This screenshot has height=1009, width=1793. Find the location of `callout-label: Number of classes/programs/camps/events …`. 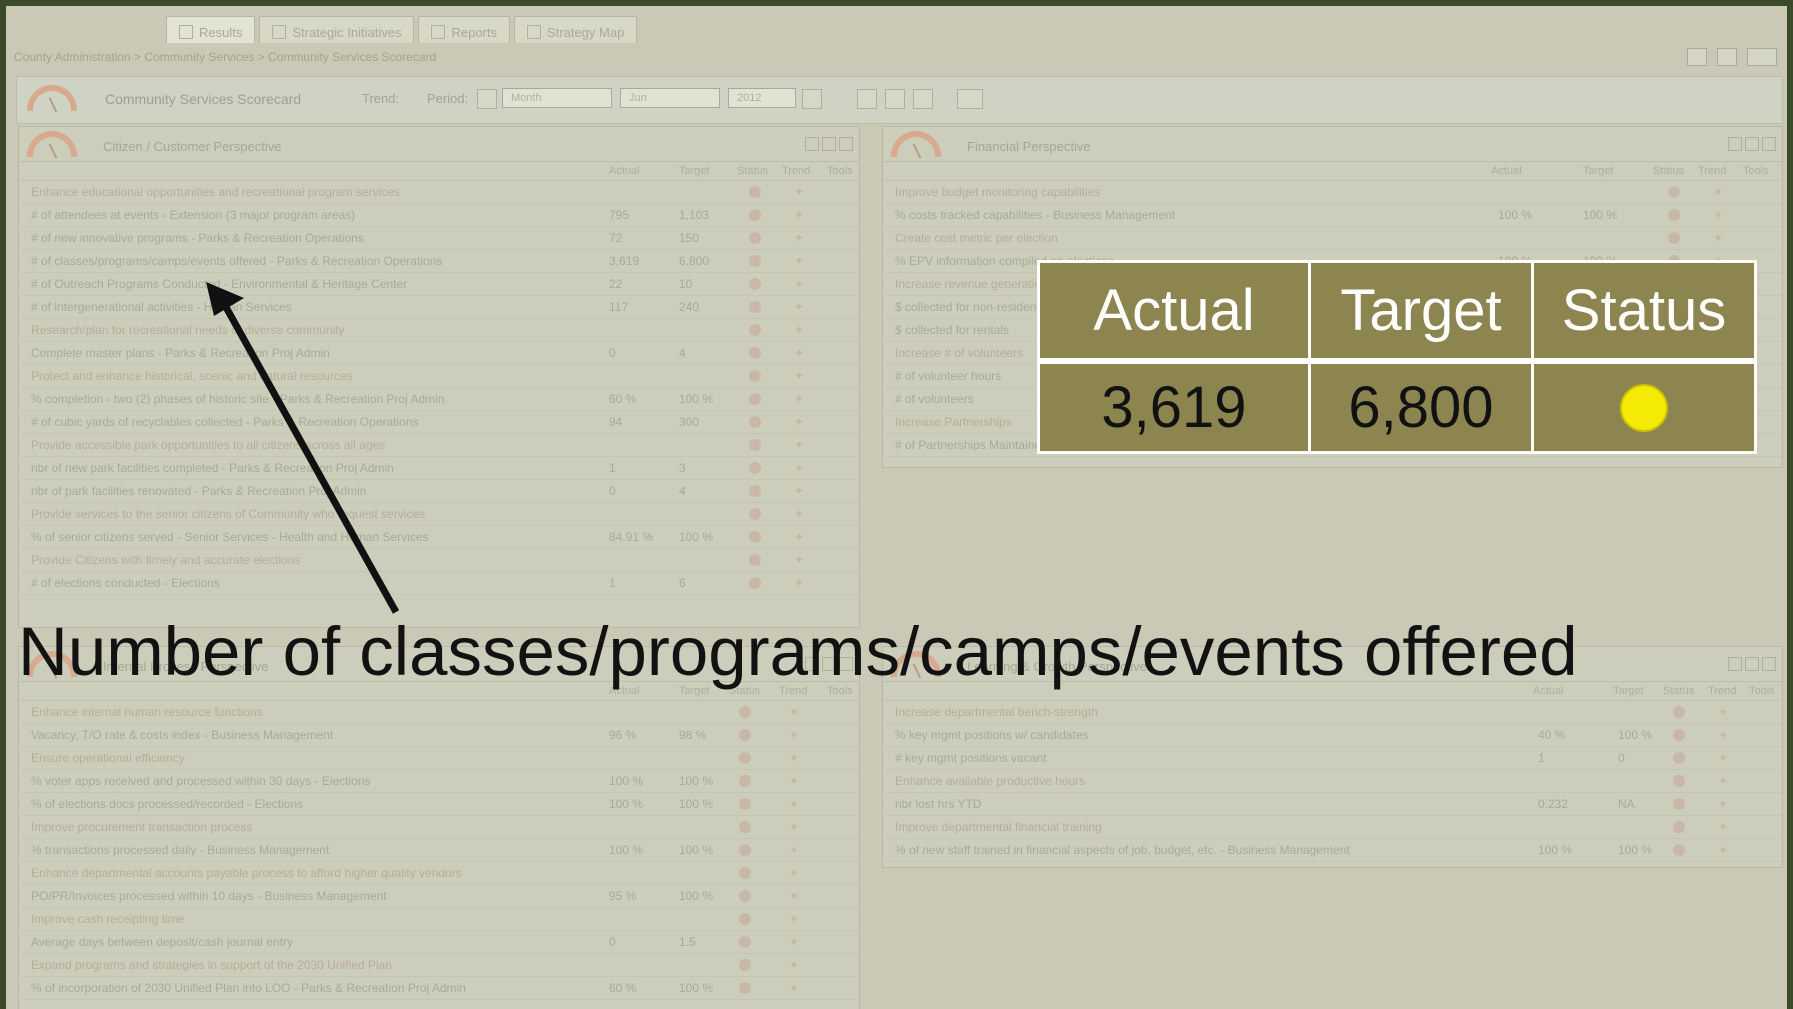

callout-label: Number of classes/programs/camps/events … is located at coordinates (798, 651).